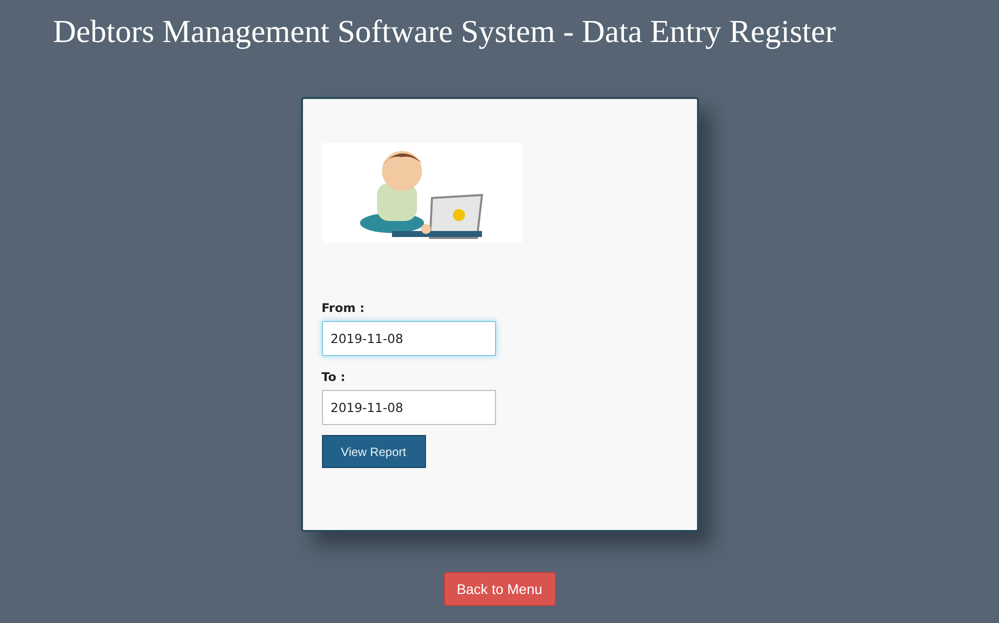  Describe the element at coordinates (344, 308) in the screenshot. I see `field-label: From :` at that location.